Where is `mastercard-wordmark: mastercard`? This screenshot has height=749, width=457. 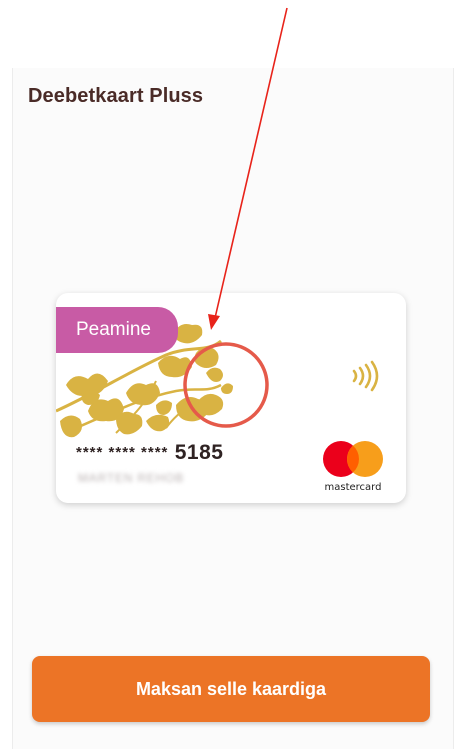 mastercard-wordmark: mastercard is located at coordinates (353, 487).